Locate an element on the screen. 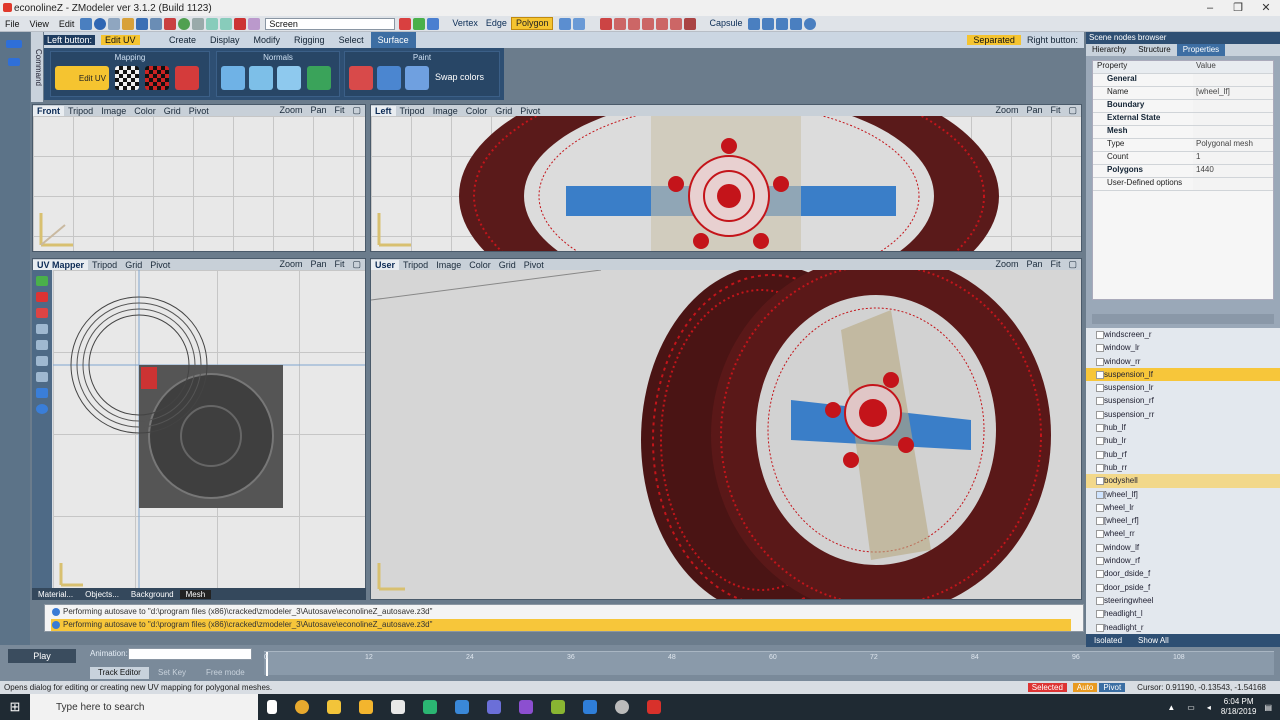 This screenshot has height=720, width=1280. render-icon is located at coordinates (184, 23).